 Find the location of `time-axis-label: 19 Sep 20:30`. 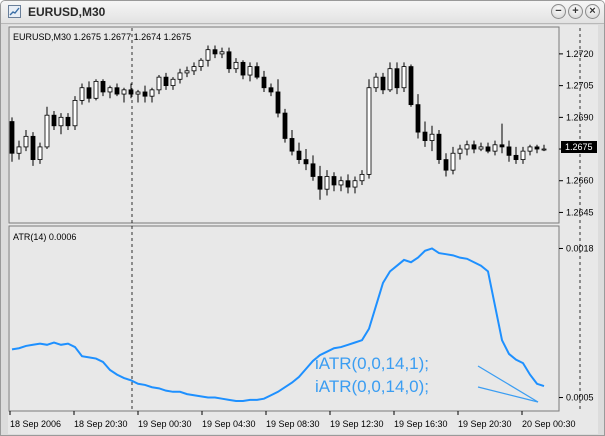

time-axis-label: 19 Sep 20:30 is located at coordinates (485, 424).